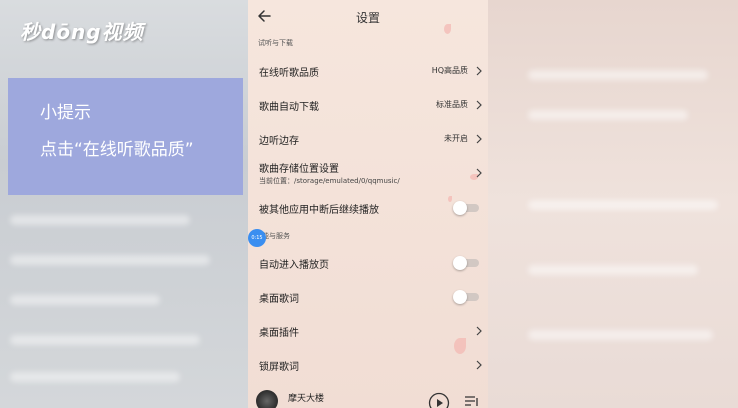  What do you see at coordinates (257, 238) in the screenshot?
I see `floating-timer-badge: 0:15` at bounding box center [257, 238].